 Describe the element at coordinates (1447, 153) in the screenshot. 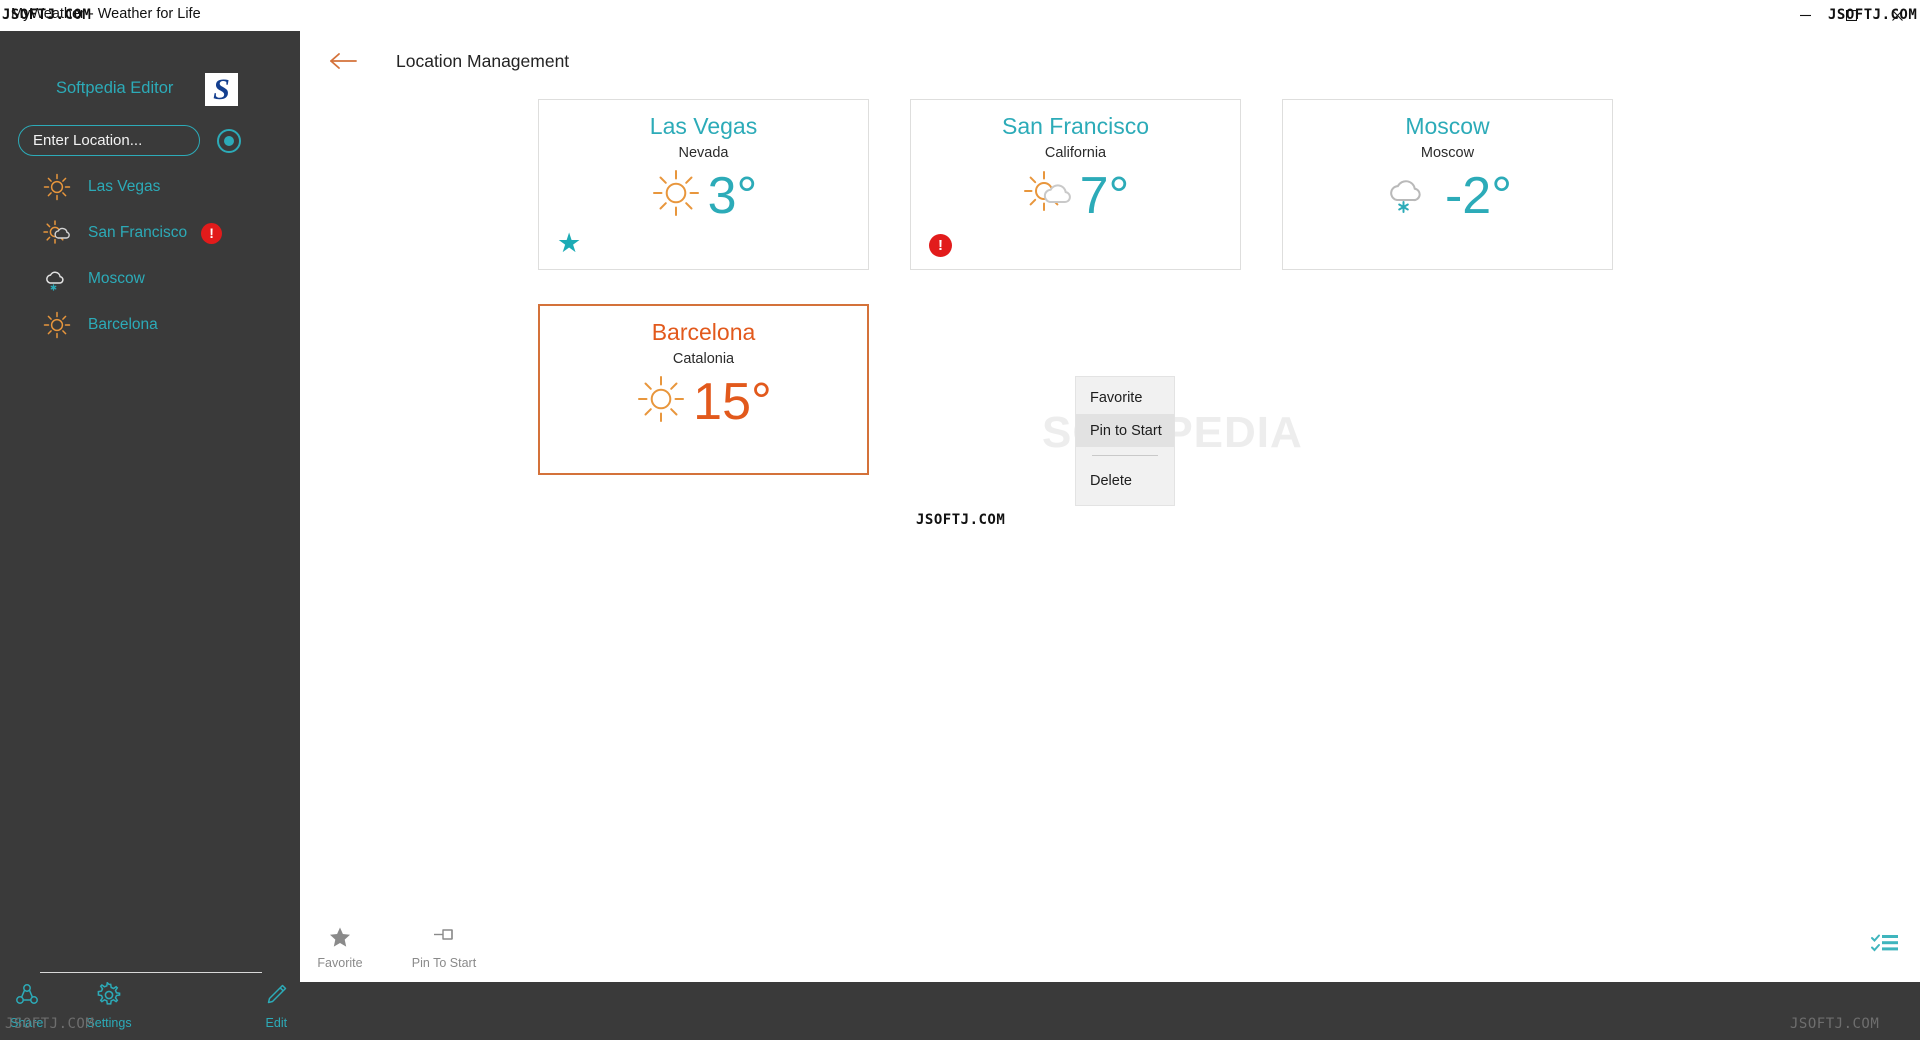

I see `card-region: Moscow` at that location.